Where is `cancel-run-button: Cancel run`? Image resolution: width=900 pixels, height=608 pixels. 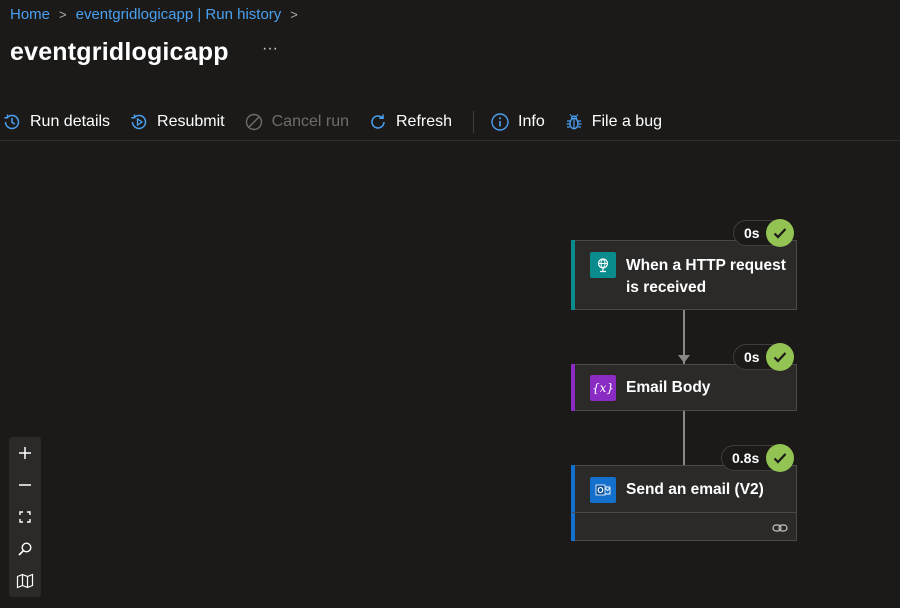 cancel-run-button: Cancel run is located at coordinates (299, 122).